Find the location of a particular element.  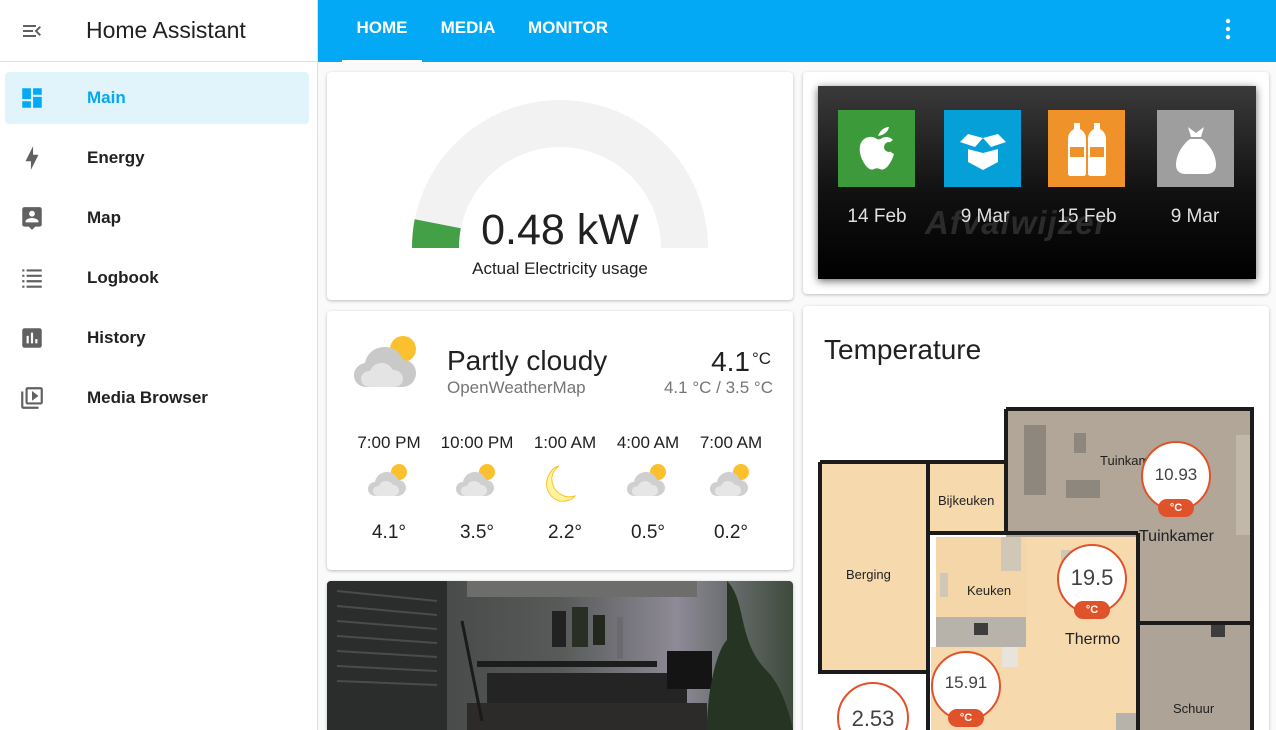

dashboard-icon is located at coordinates (32, 98).